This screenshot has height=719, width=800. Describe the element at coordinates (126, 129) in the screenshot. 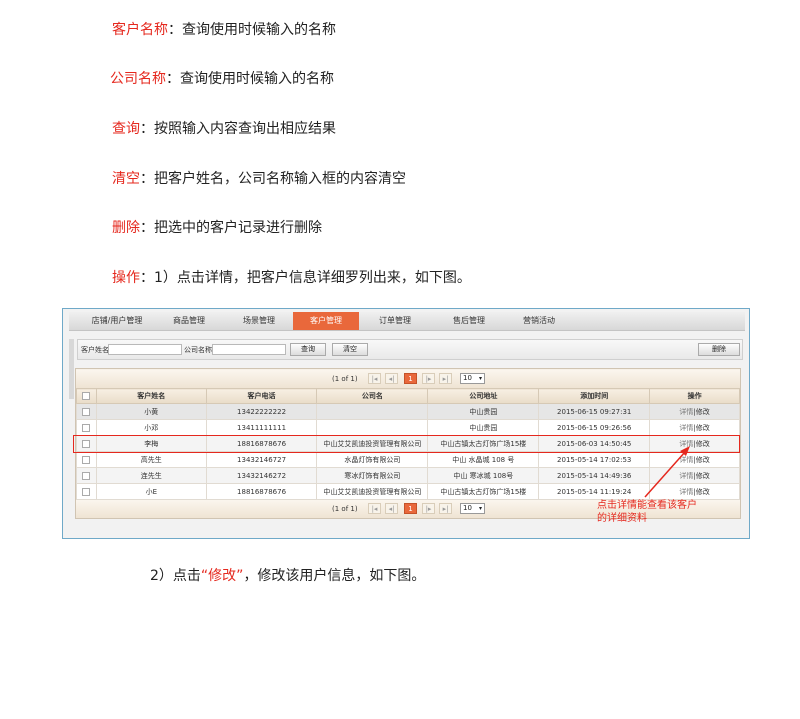

I see `term-label: 查询` at that location.